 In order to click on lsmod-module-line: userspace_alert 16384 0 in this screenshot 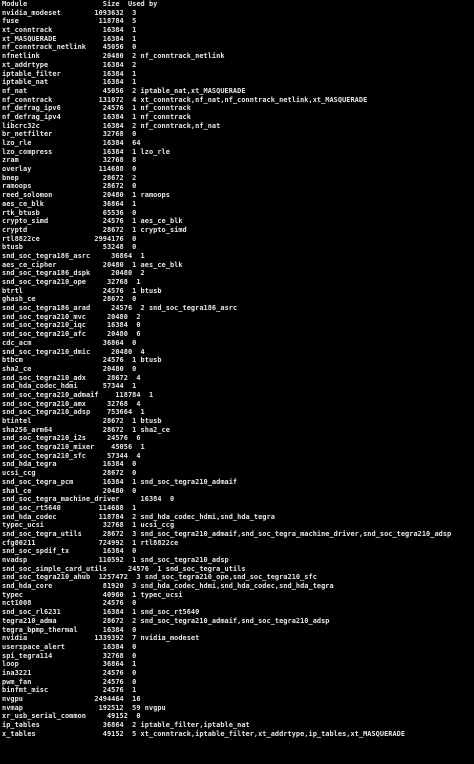, I will do `click(69, 646)`.